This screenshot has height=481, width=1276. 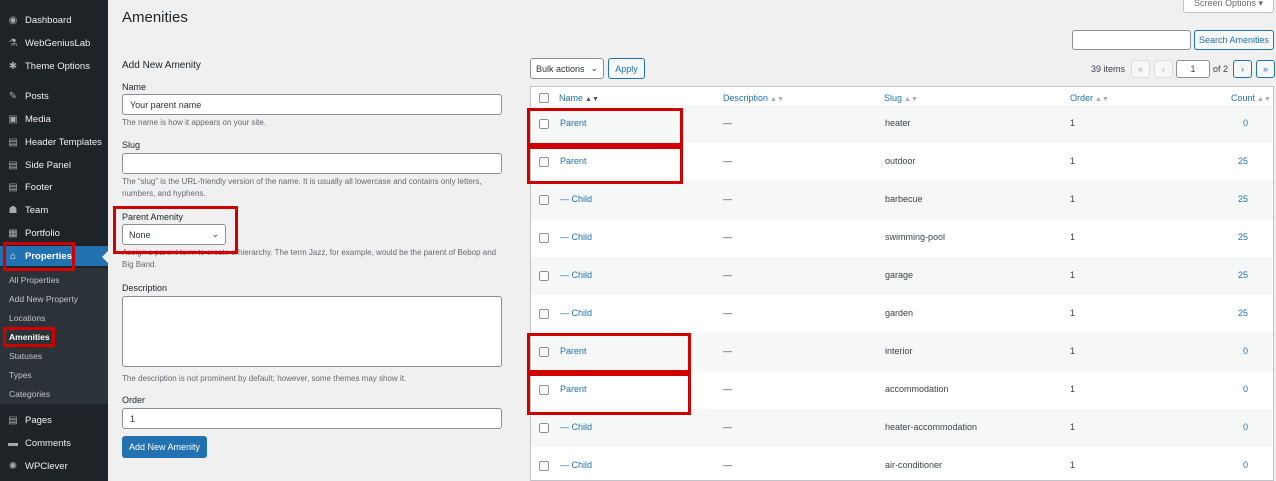 I want to click on term-slug: garage, so click(x=899, y=275).